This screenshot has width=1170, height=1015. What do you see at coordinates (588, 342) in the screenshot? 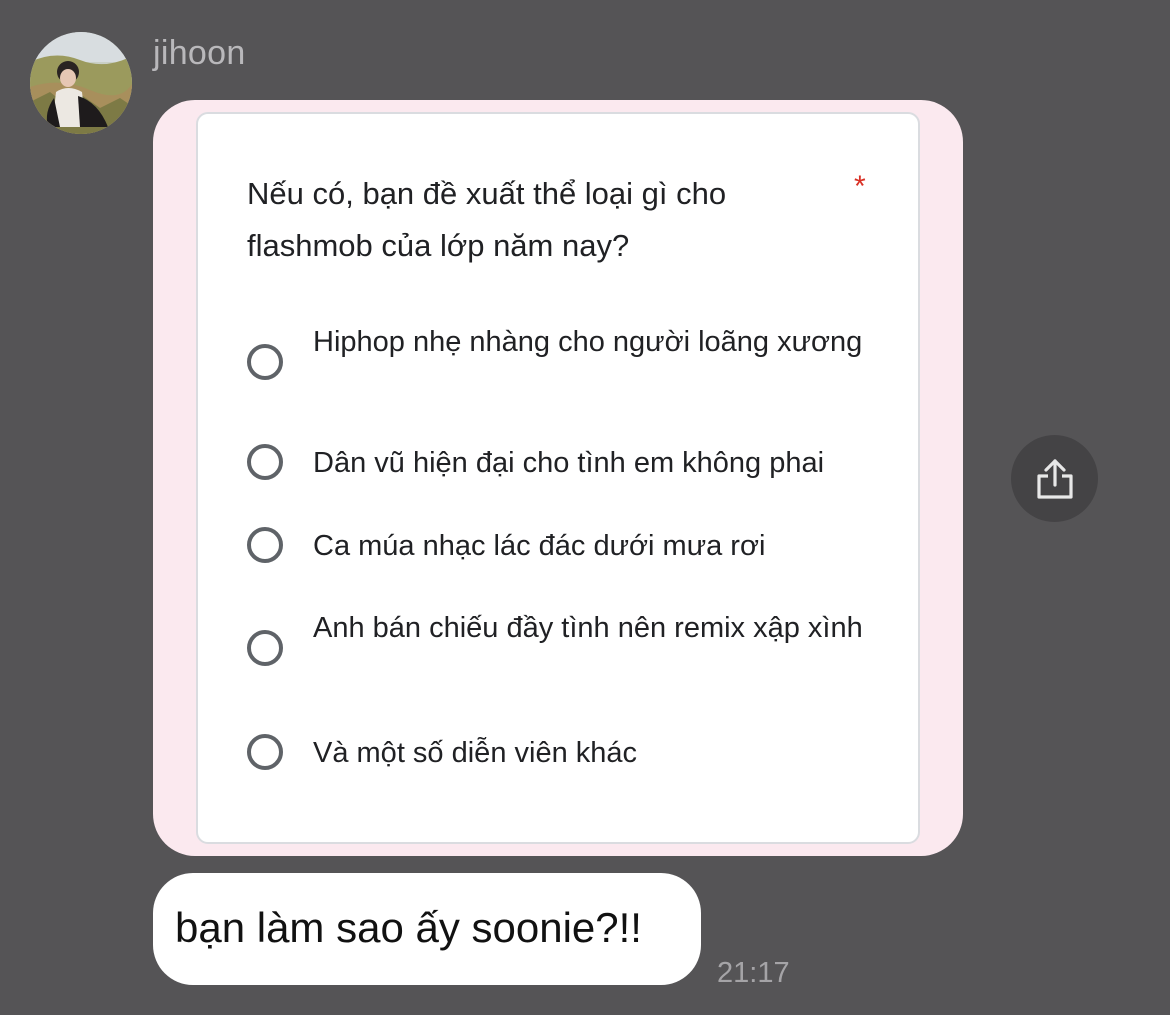
I see `option-label: Hiphop nhẹ nhàng cho người loãng xương` at bounding box center [588, 342].